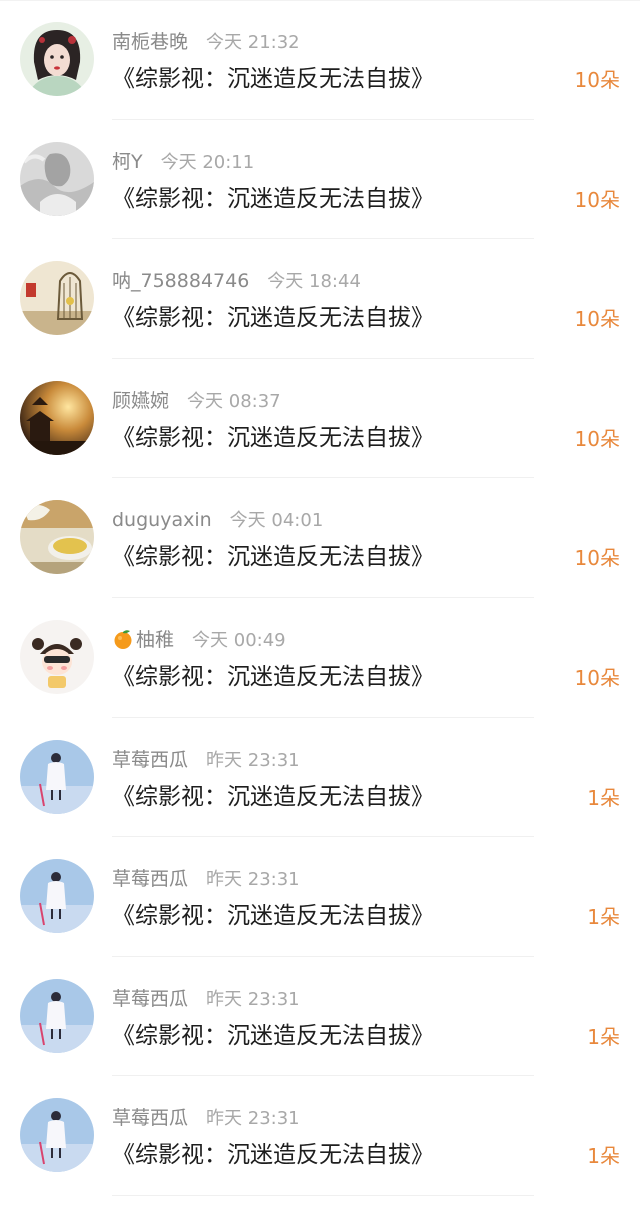 The width and height of the screenshot is (640, 1207). Describe the element at coordinates (323, 1195) in the screenshot. I see `row-divider` at that location.